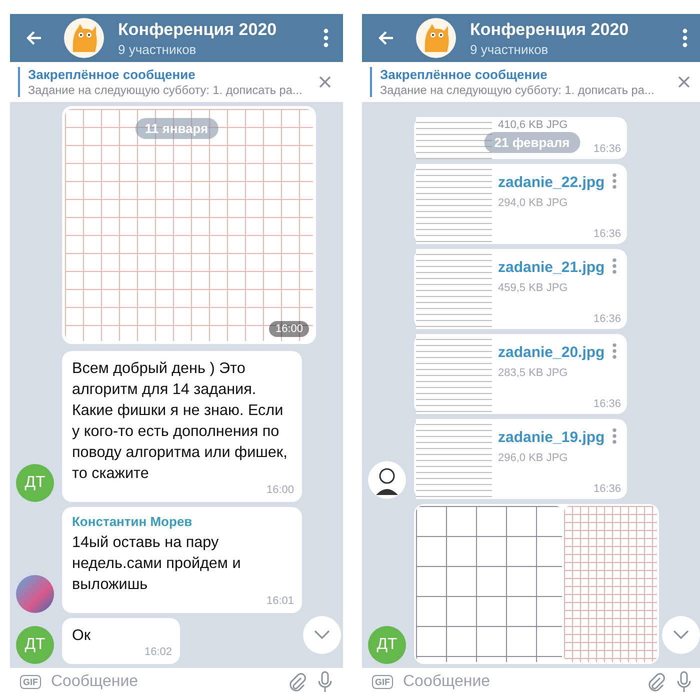  Describe the element at coordinates (551, 267) in the screenshot. I see `file-name: zadanie_21.jpg` at that location.